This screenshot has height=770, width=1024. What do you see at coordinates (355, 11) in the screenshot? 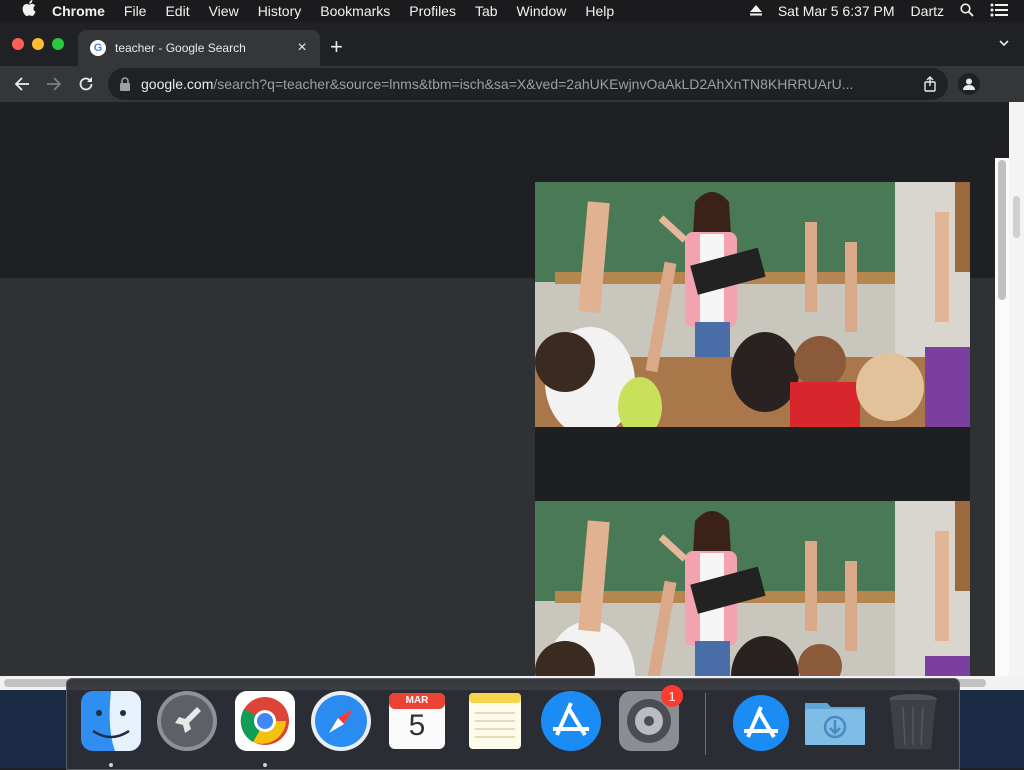
I see `menu-bookmarks: Bookmarks` at bounding box center [355, 11].